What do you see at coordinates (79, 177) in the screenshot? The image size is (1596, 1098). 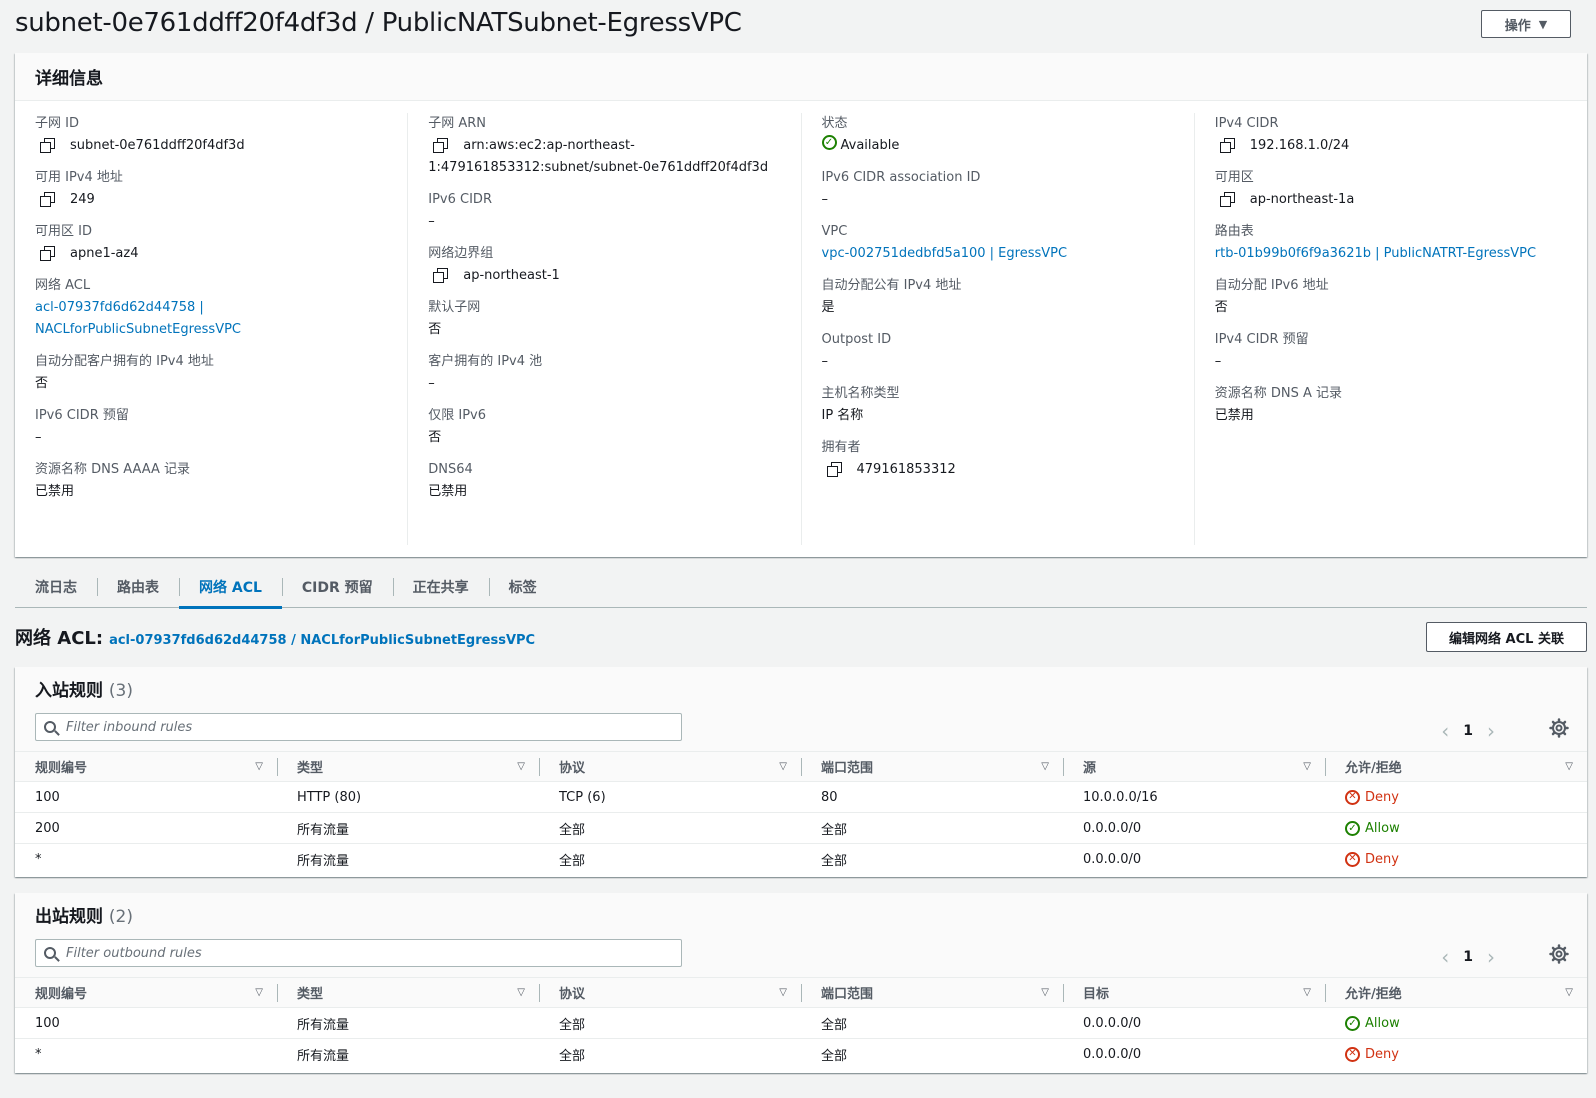 I see `field-label: 可用 IPv4 地址` at bounding box center [79, 177].